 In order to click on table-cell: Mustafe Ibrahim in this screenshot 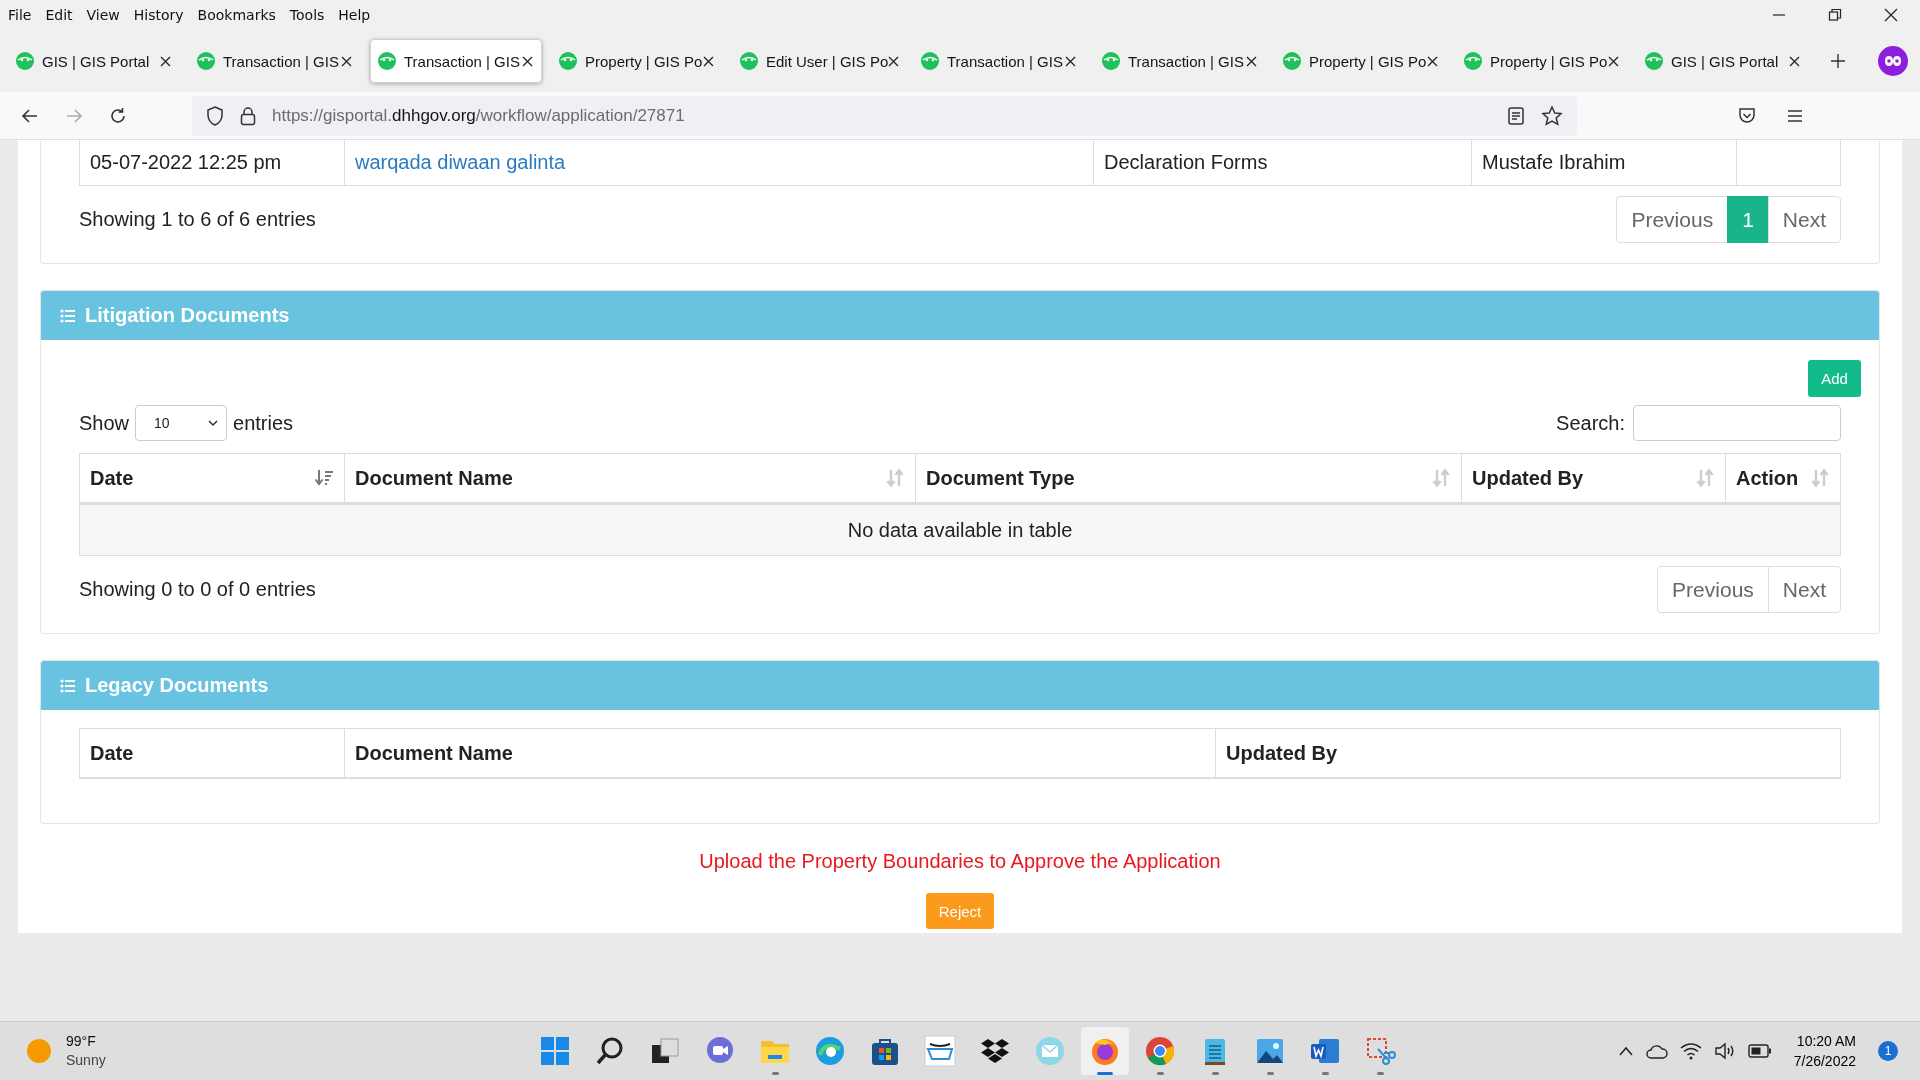, I will do `click(1554, 162)`.